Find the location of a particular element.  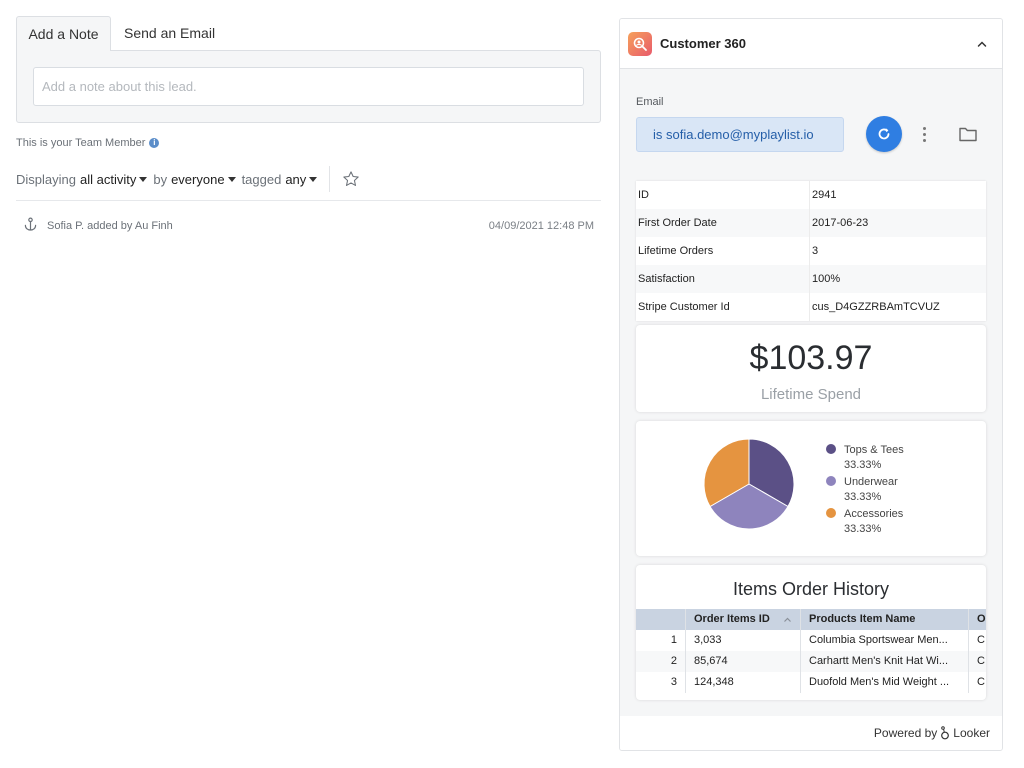

table-row: 1 3,033 Columbia Sportswear Men... C is located at coordinates (811, 640).